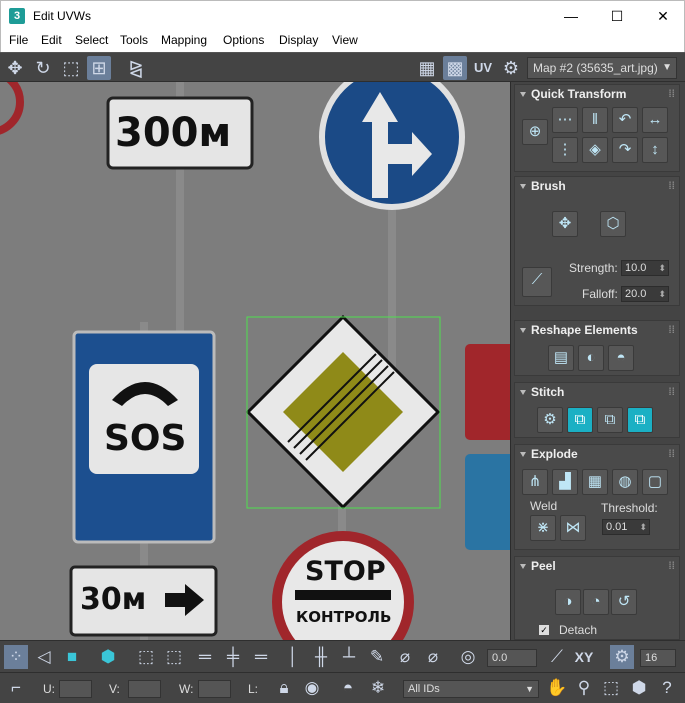 This screenshot has width=685, height=703. What do you see at coordinates (253, 689) in the screenshot?
I see `l-label: L:` at bounding box center [253, 689].